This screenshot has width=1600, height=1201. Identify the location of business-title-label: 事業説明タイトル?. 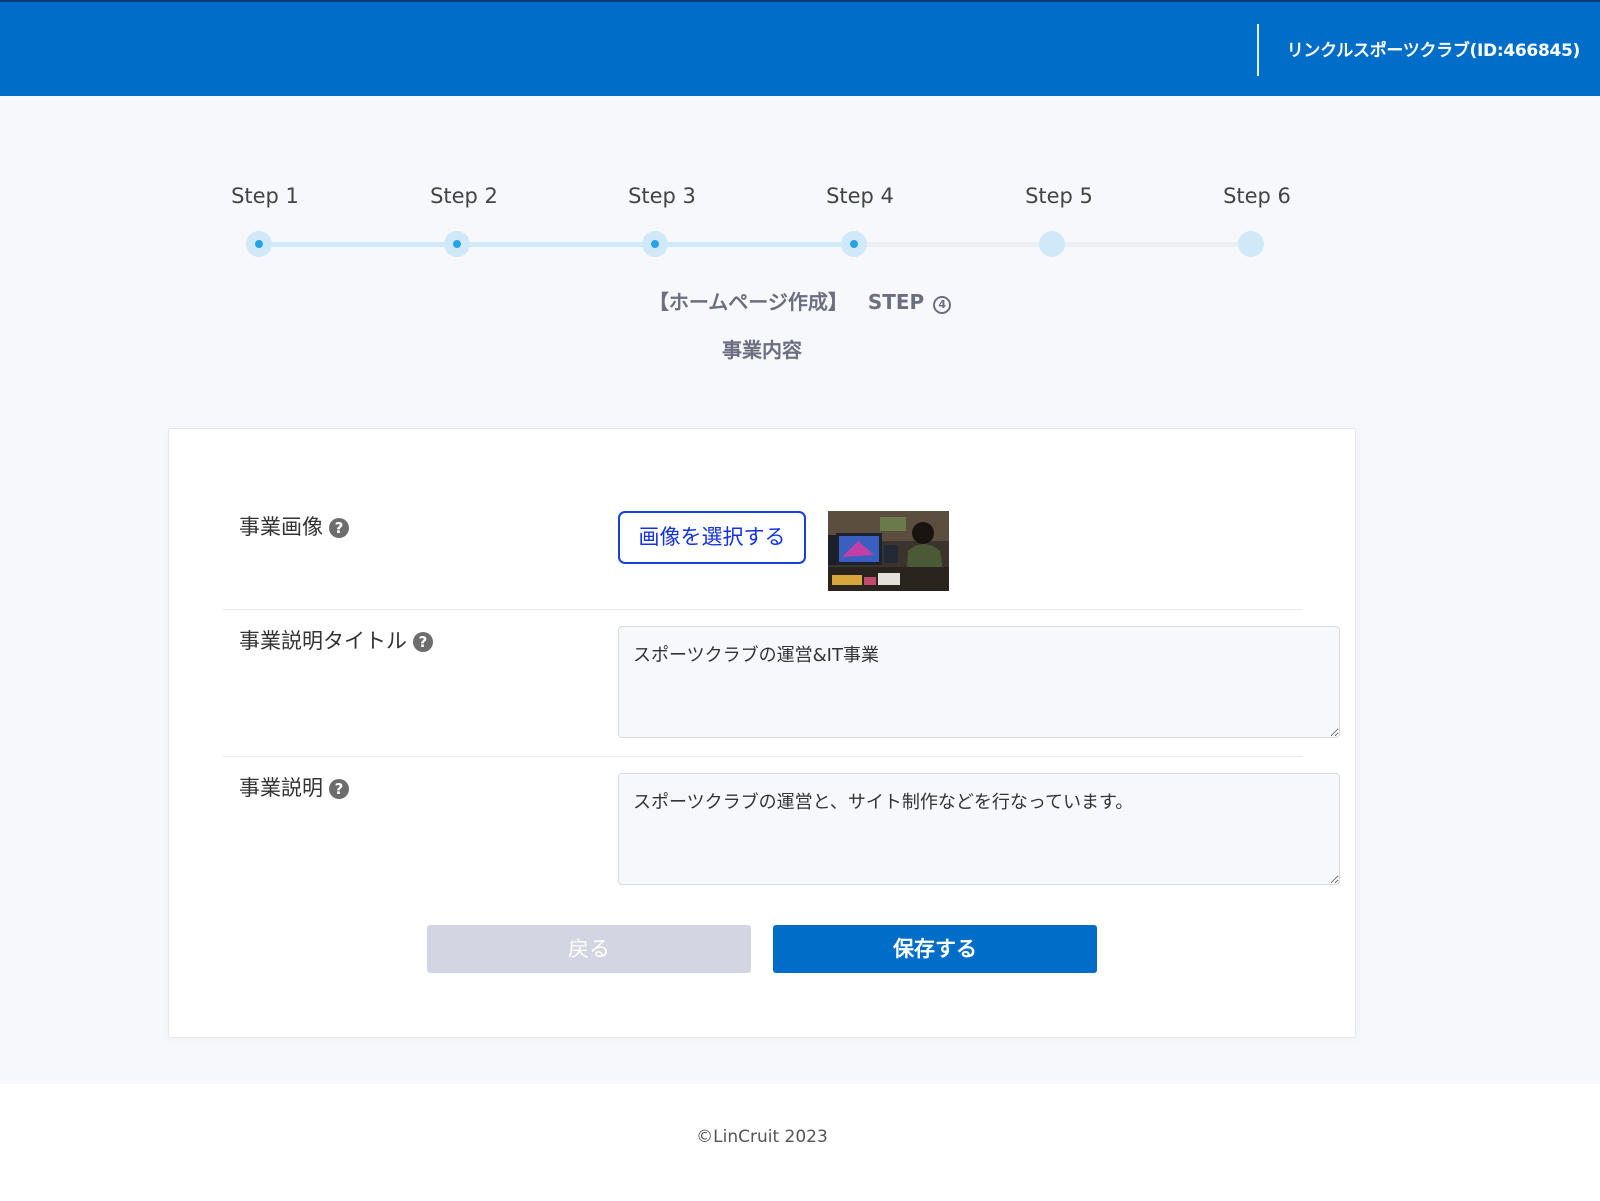
(336, 640).